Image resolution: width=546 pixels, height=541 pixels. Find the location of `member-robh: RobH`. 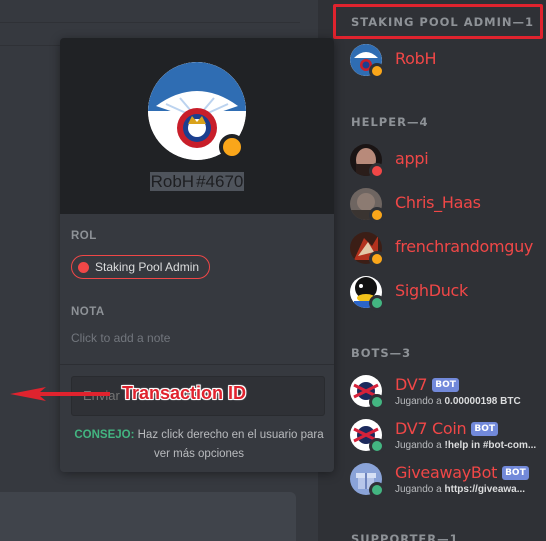

member-robh: RobH is located at coordinates (448, 62).